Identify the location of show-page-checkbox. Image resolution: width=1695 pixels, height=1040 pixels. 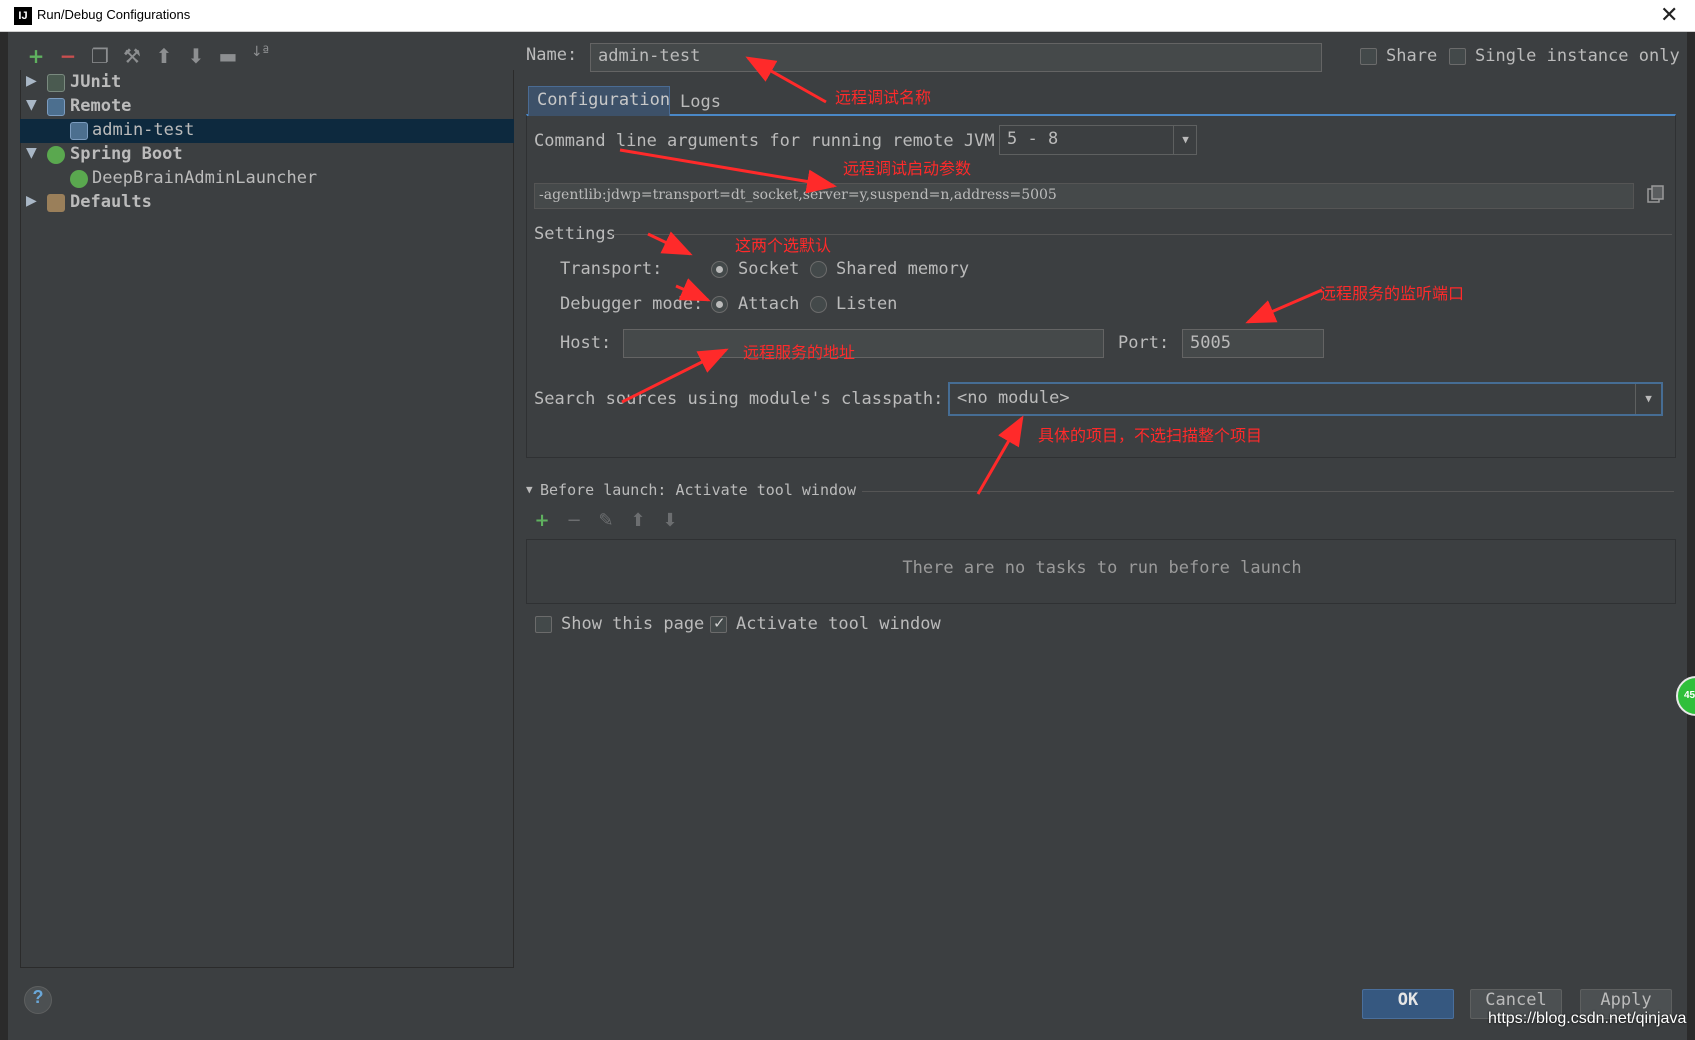
(543, 624).